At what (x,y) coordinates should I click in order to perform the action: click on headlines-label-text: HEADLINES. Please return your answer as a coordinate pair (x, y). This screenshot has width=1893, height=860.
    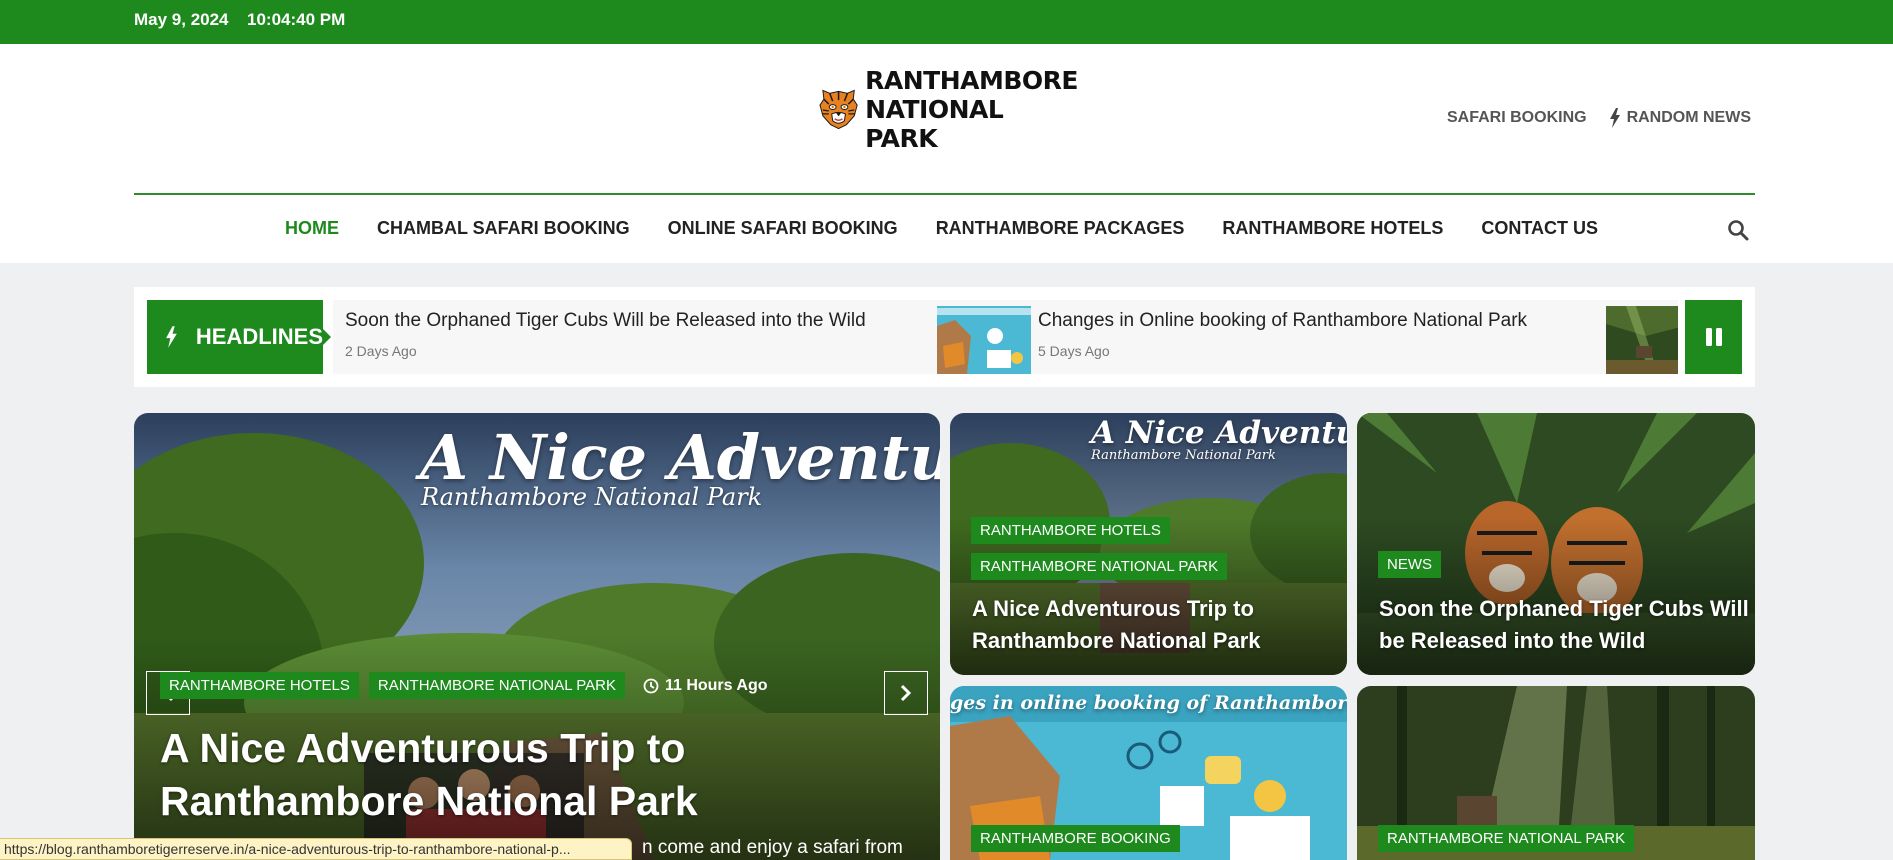
    Looking at the image, I should click on (259, 336).